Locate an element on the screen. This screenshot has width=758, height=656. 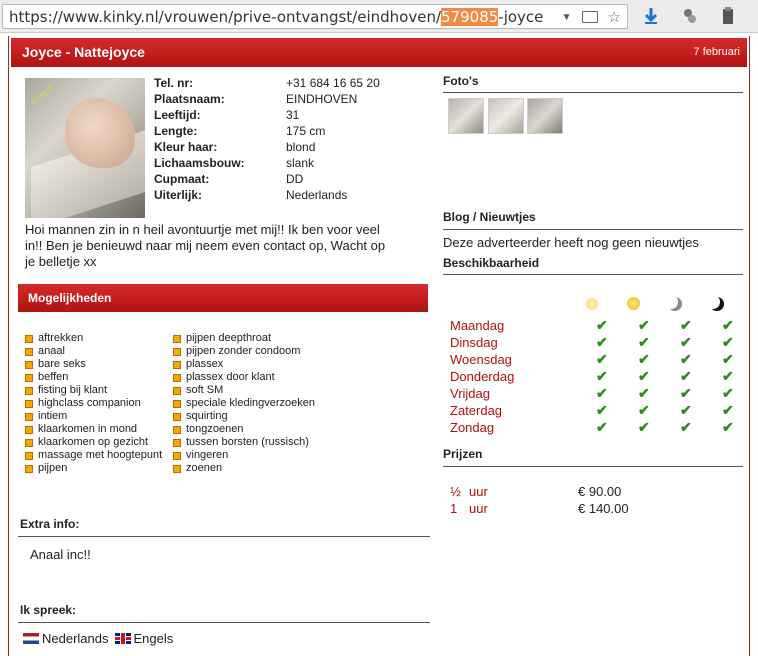
detail-label: Leeftijd: is located at coordinates (177, 115).